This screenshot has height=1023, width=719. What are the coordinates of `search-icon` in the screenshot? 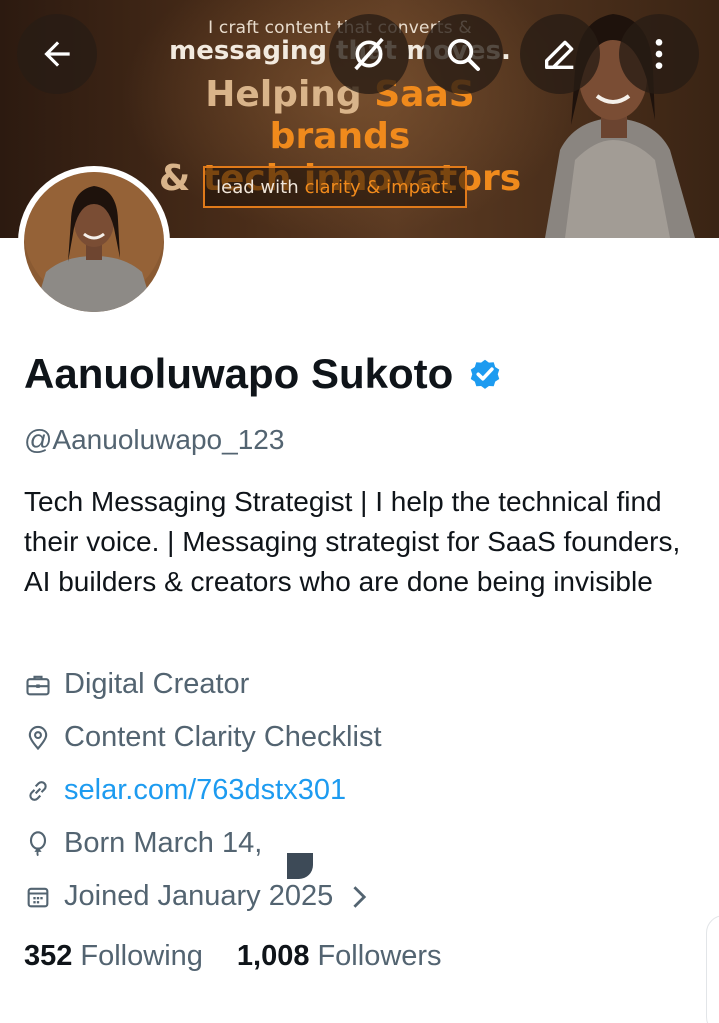 It's located at (463, 54).